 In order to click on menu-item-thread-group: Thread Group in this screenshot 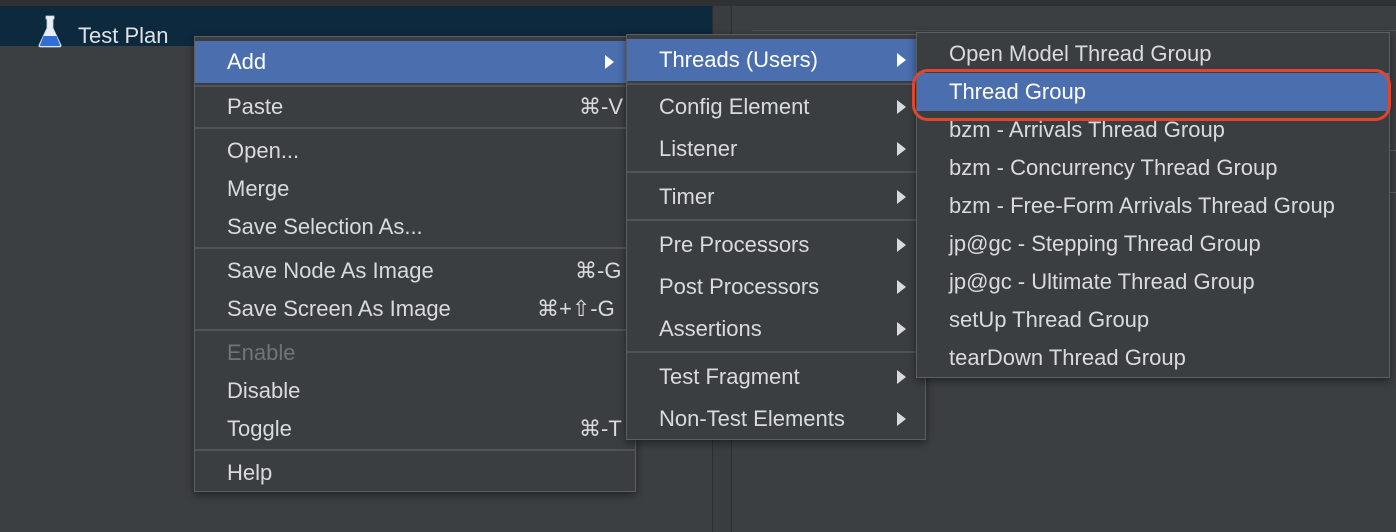, I will do `click(1153, 92)`.